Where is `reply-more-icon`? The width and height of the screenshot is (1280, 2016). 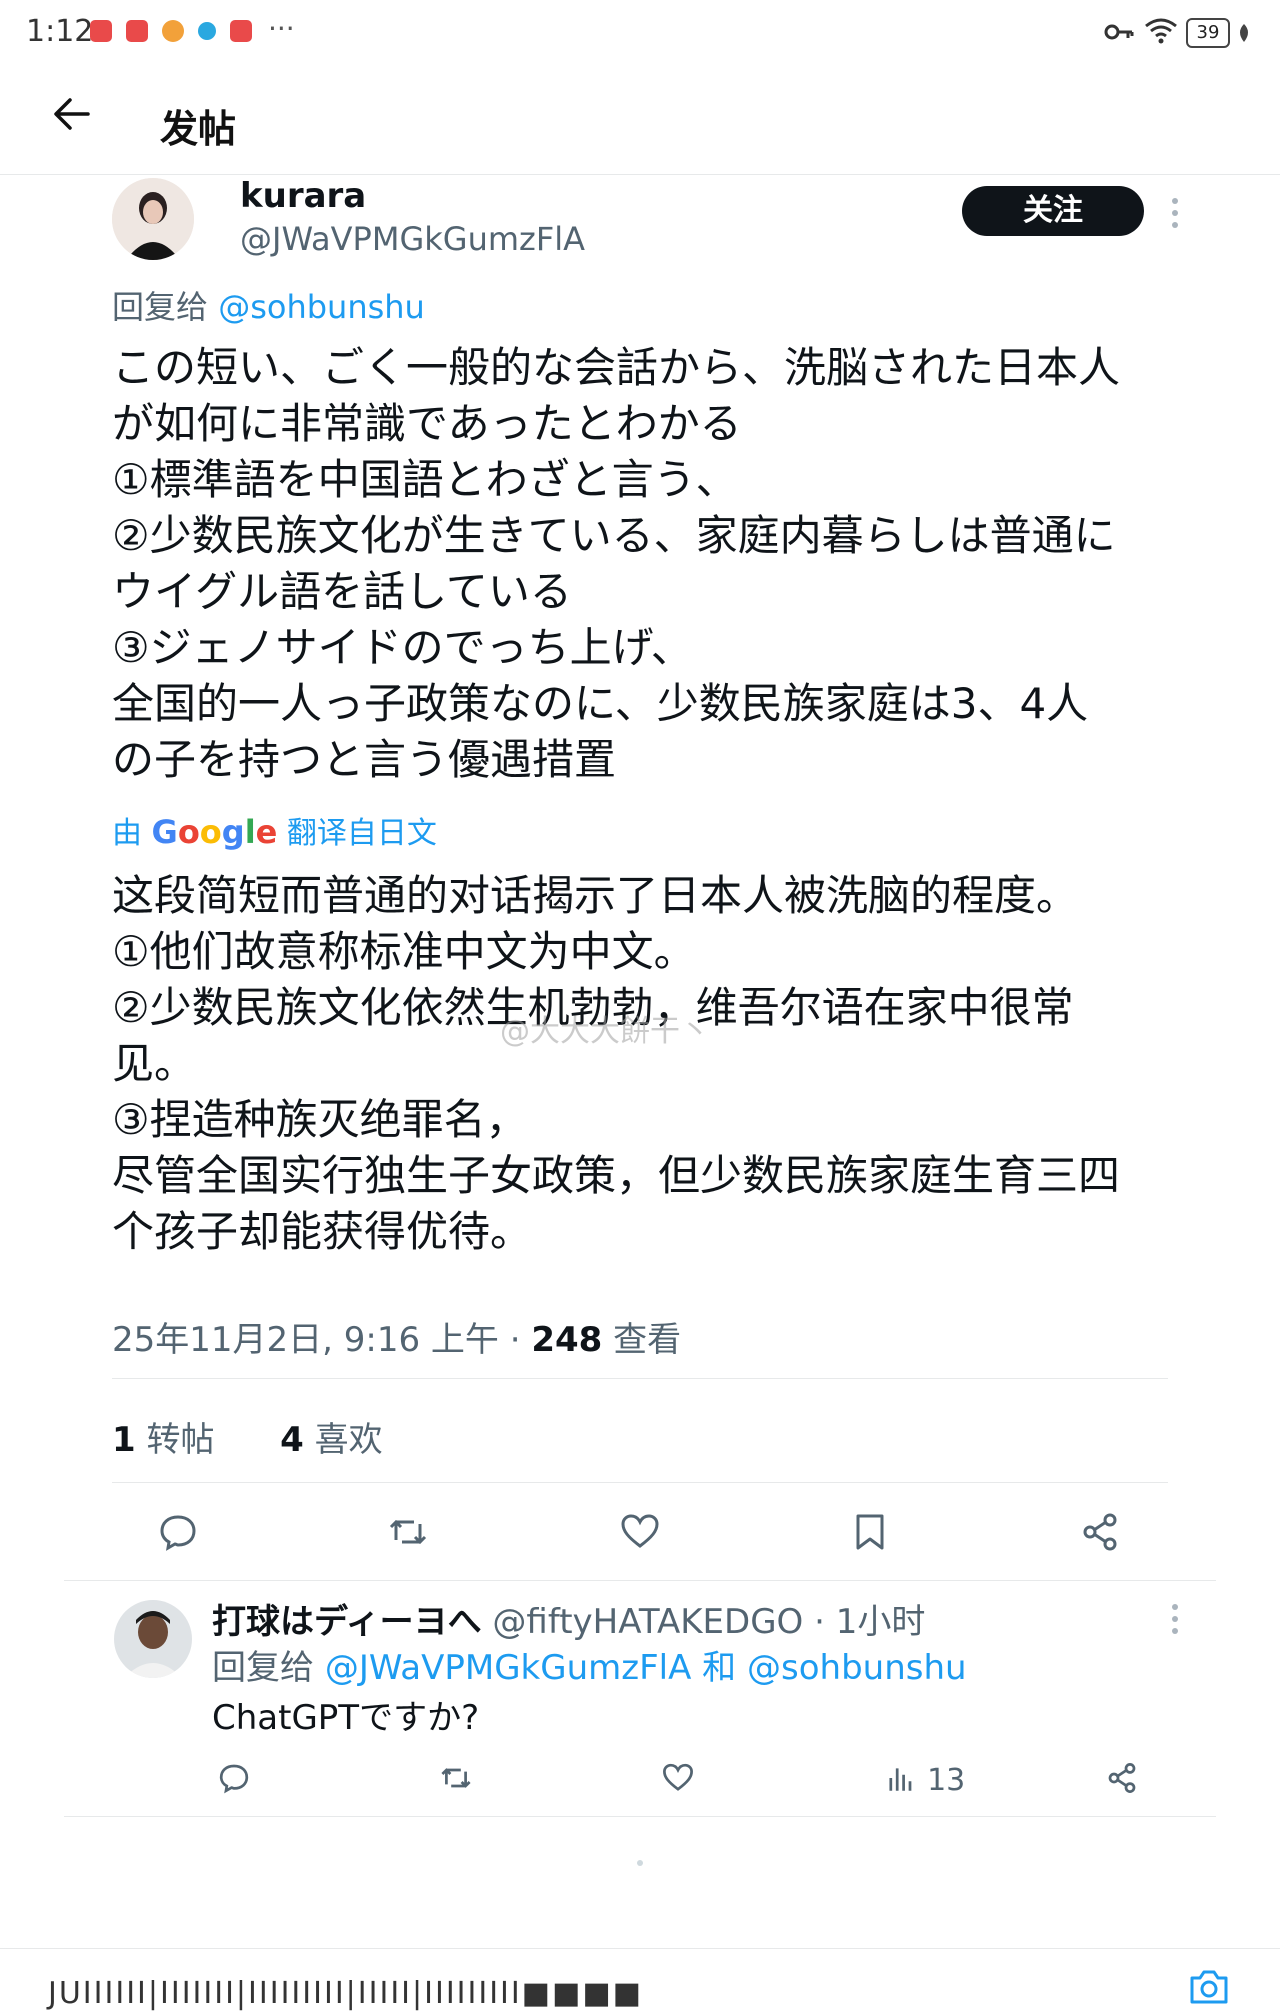
reply-more-icon is located at coordinates (1175, 1619).